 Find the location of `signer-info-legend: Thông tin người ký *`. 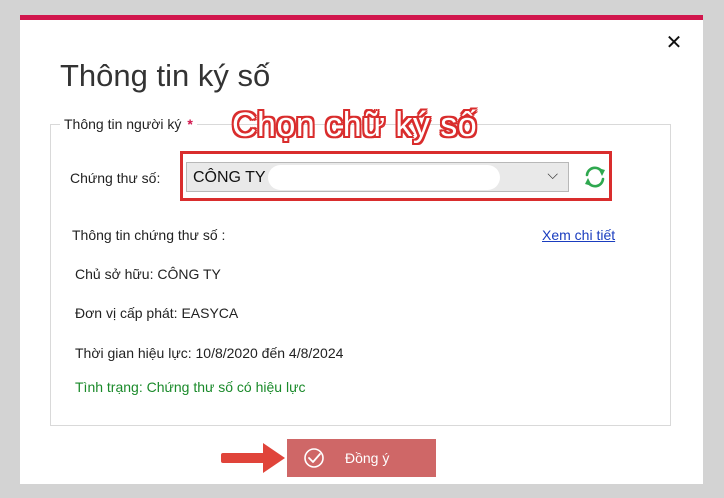

signer-info-legend: Thông tin người ký * is located at coordinates (128, 124).